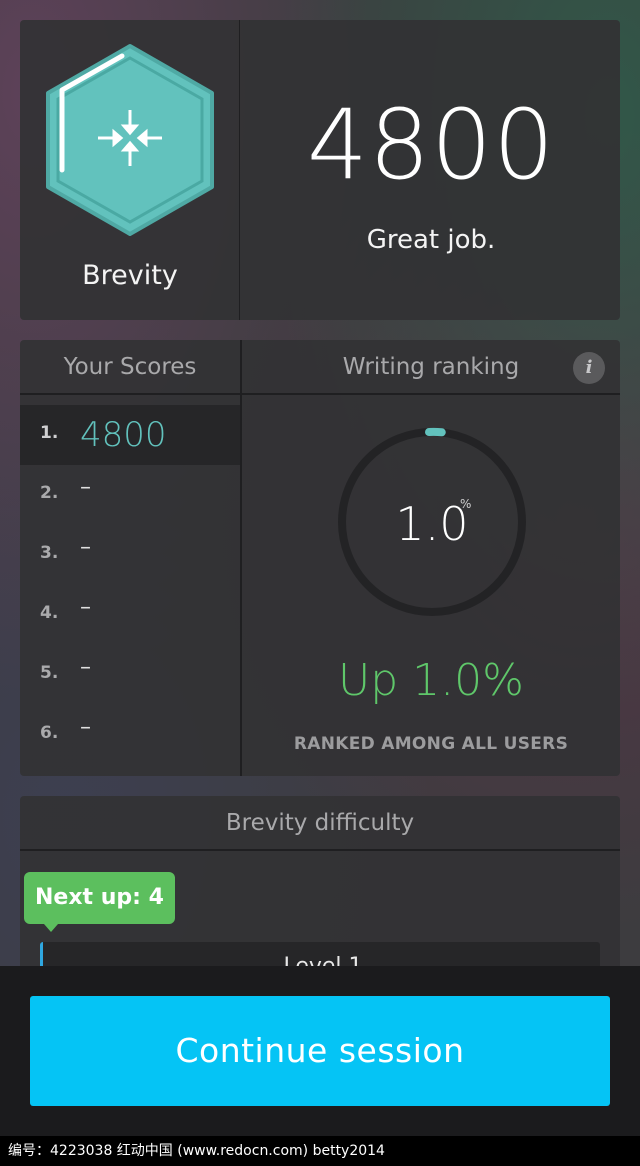 The width and height of the screenshot is (640, 1166). I want to click on score-rank: 6., so click(49, 733).